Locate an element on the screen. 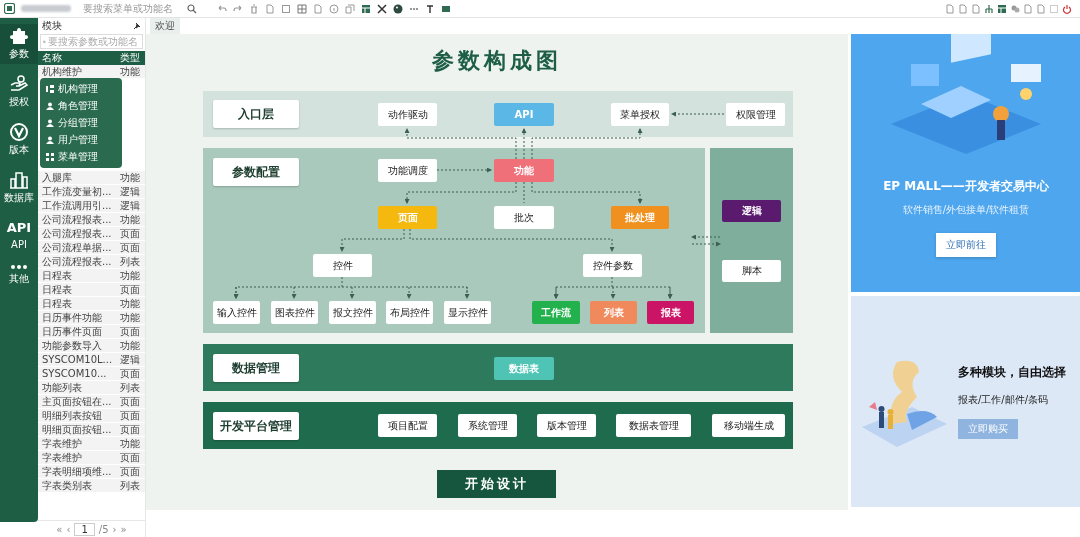 The height and width of the screenshot is (537, 1080). diagram-node: 版本管理 is located at coordinates (566, 425).